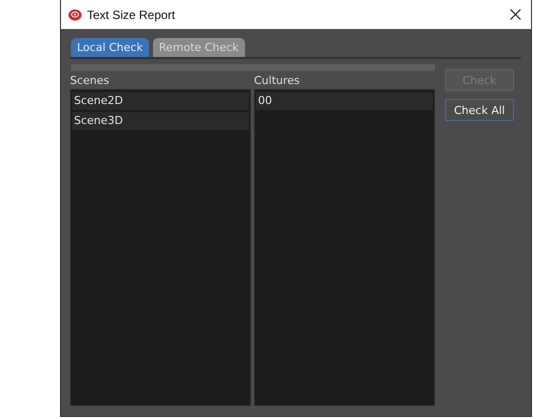 Image resolution: width=533 pixels, height=418 pixels. What do you see at coordinates (479, 110) in the screenshot?
I see `action-button: Check All` at bounding box center [479, 110].